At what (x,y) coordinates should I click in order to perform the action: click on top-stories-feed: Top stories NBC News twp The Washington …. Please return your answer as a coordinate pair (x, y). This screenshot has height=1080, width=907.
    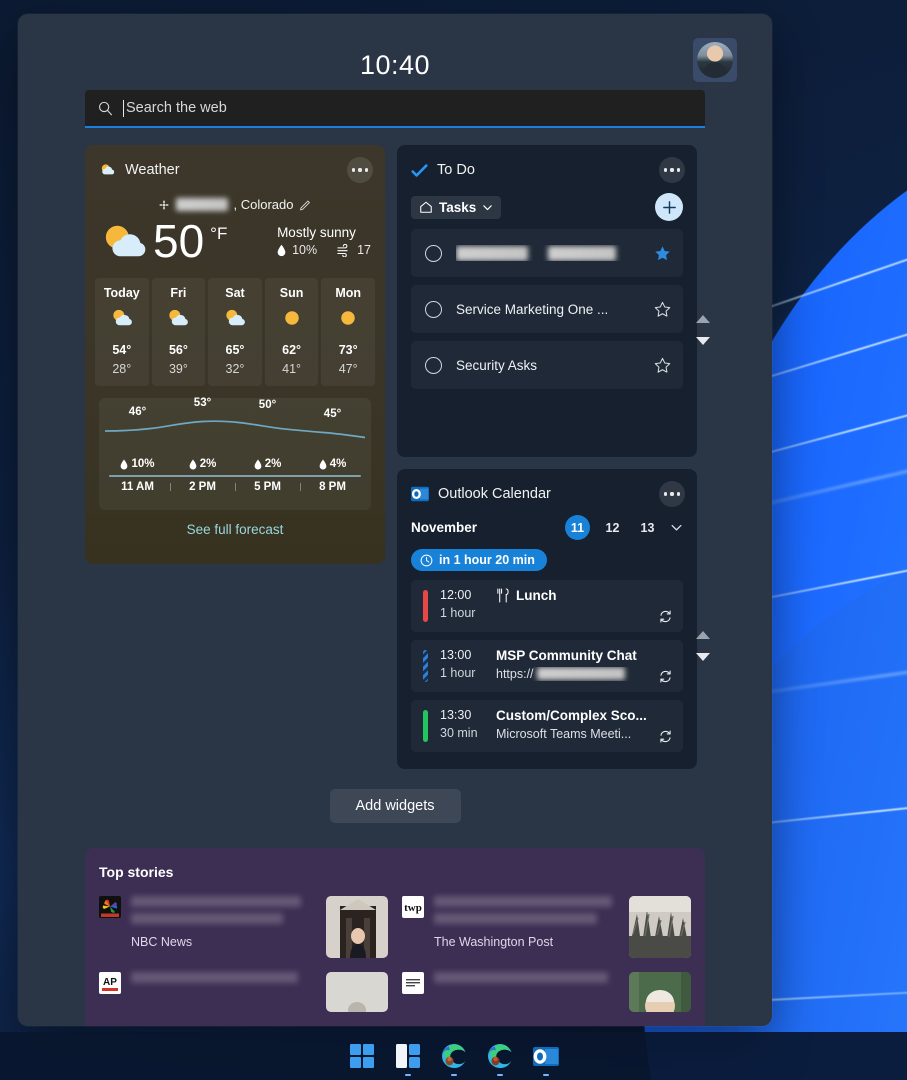
    Looking at the image, I should click on (395, 937).